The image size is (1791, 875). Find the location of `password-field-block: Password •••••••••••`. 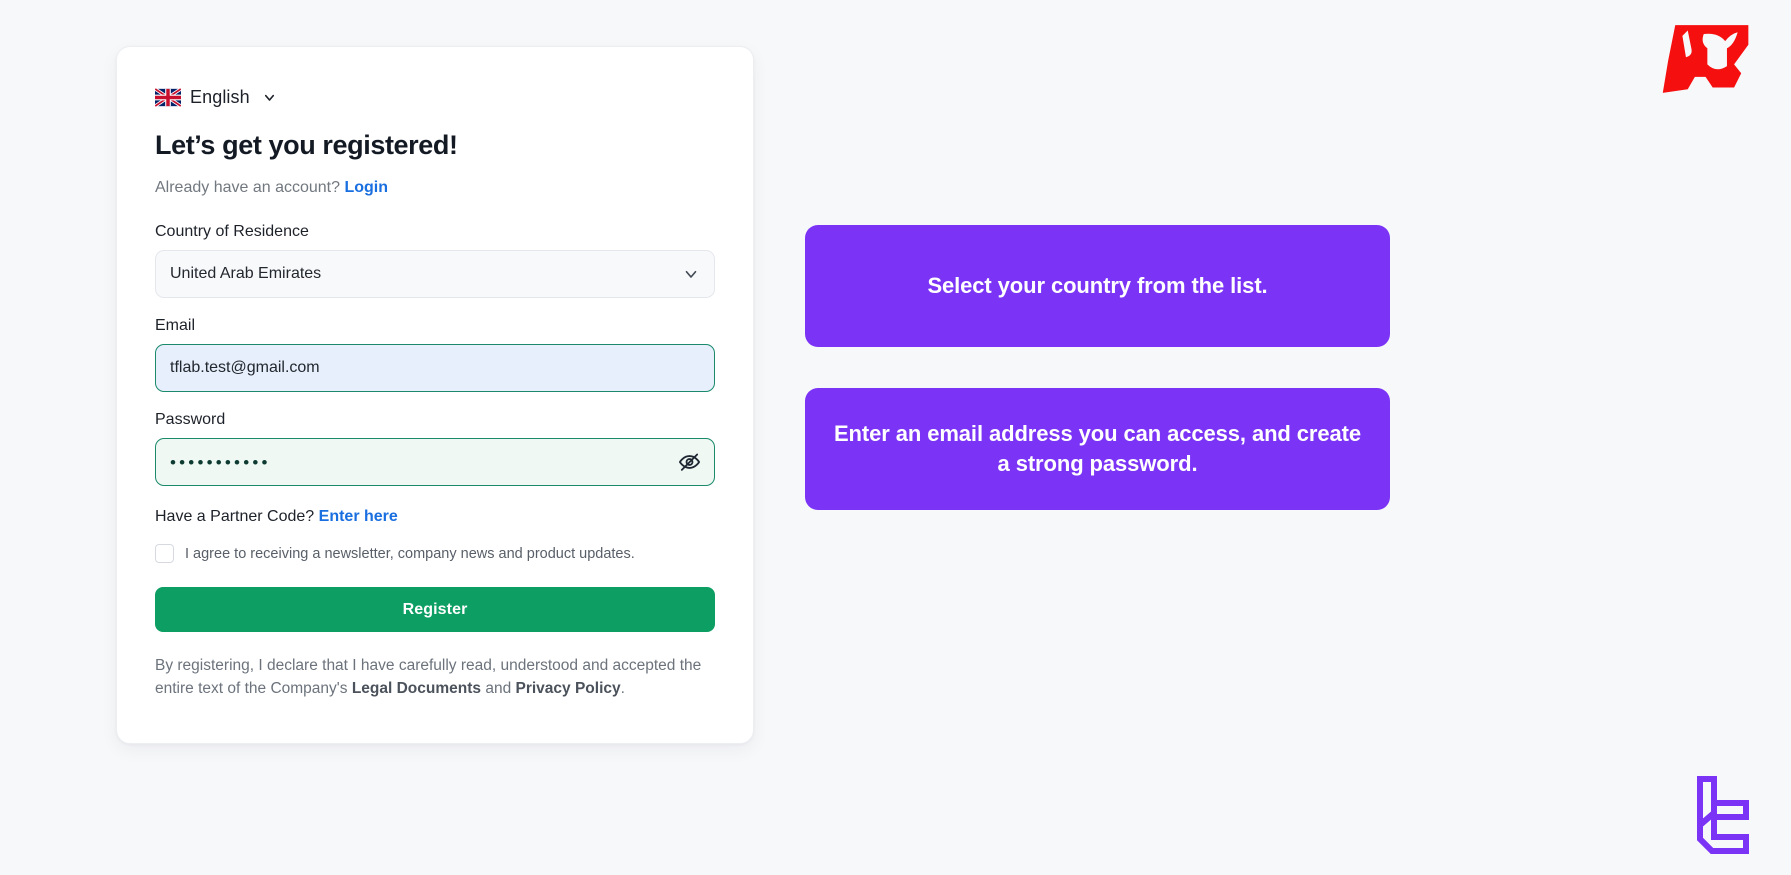

password-field-block: Password ••••••••••• is located at coordinates (435, 448).